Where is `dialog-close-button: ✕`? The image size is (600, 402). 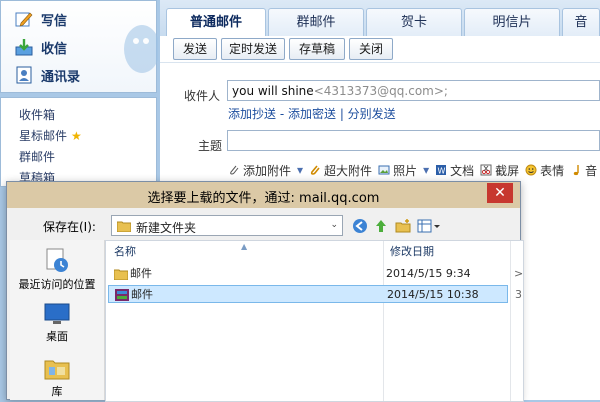
dialog-close-button: ✕ is located at coordinates (500, 193).